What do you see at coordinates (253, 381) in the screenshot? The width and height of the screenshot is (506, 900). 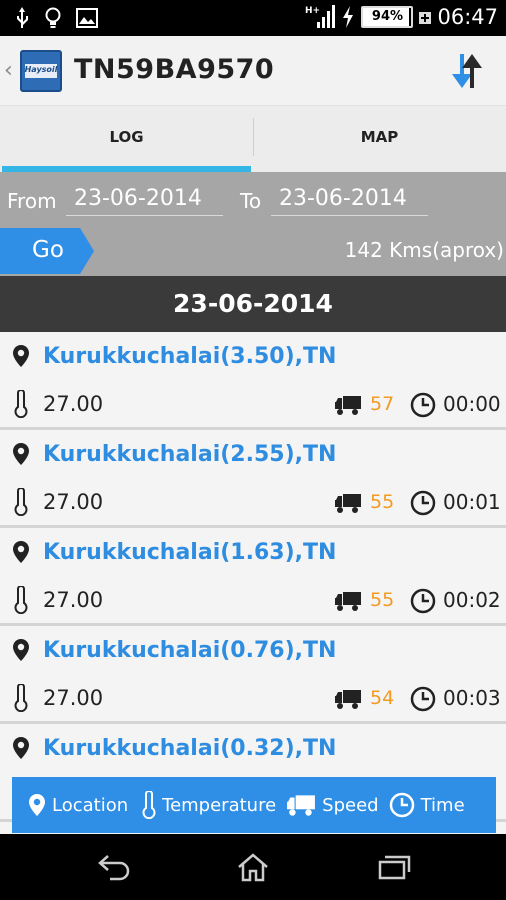 I see `list-item: Kurukkuchalai(3.50),TN 27.00 57 00:00` at bounding box center [253, 381].